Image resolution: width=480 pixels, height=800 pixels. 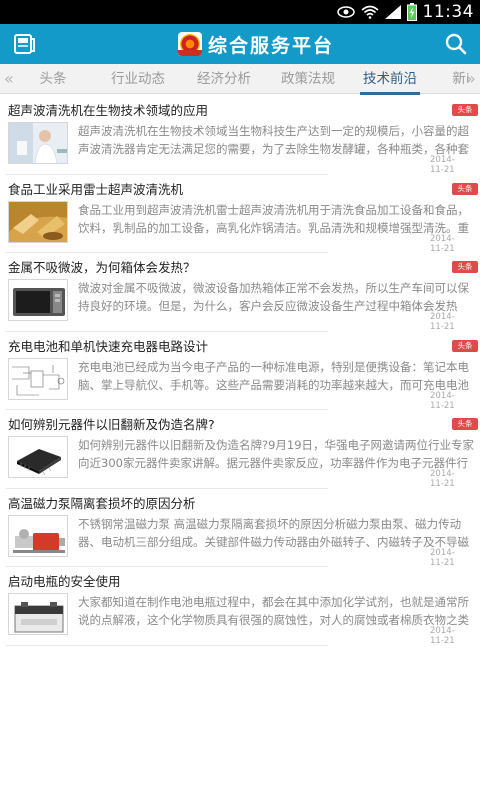 What do you see at coordinates (167, 645) in the screenshot?
I see `divider` at bounding box center [167, 645].